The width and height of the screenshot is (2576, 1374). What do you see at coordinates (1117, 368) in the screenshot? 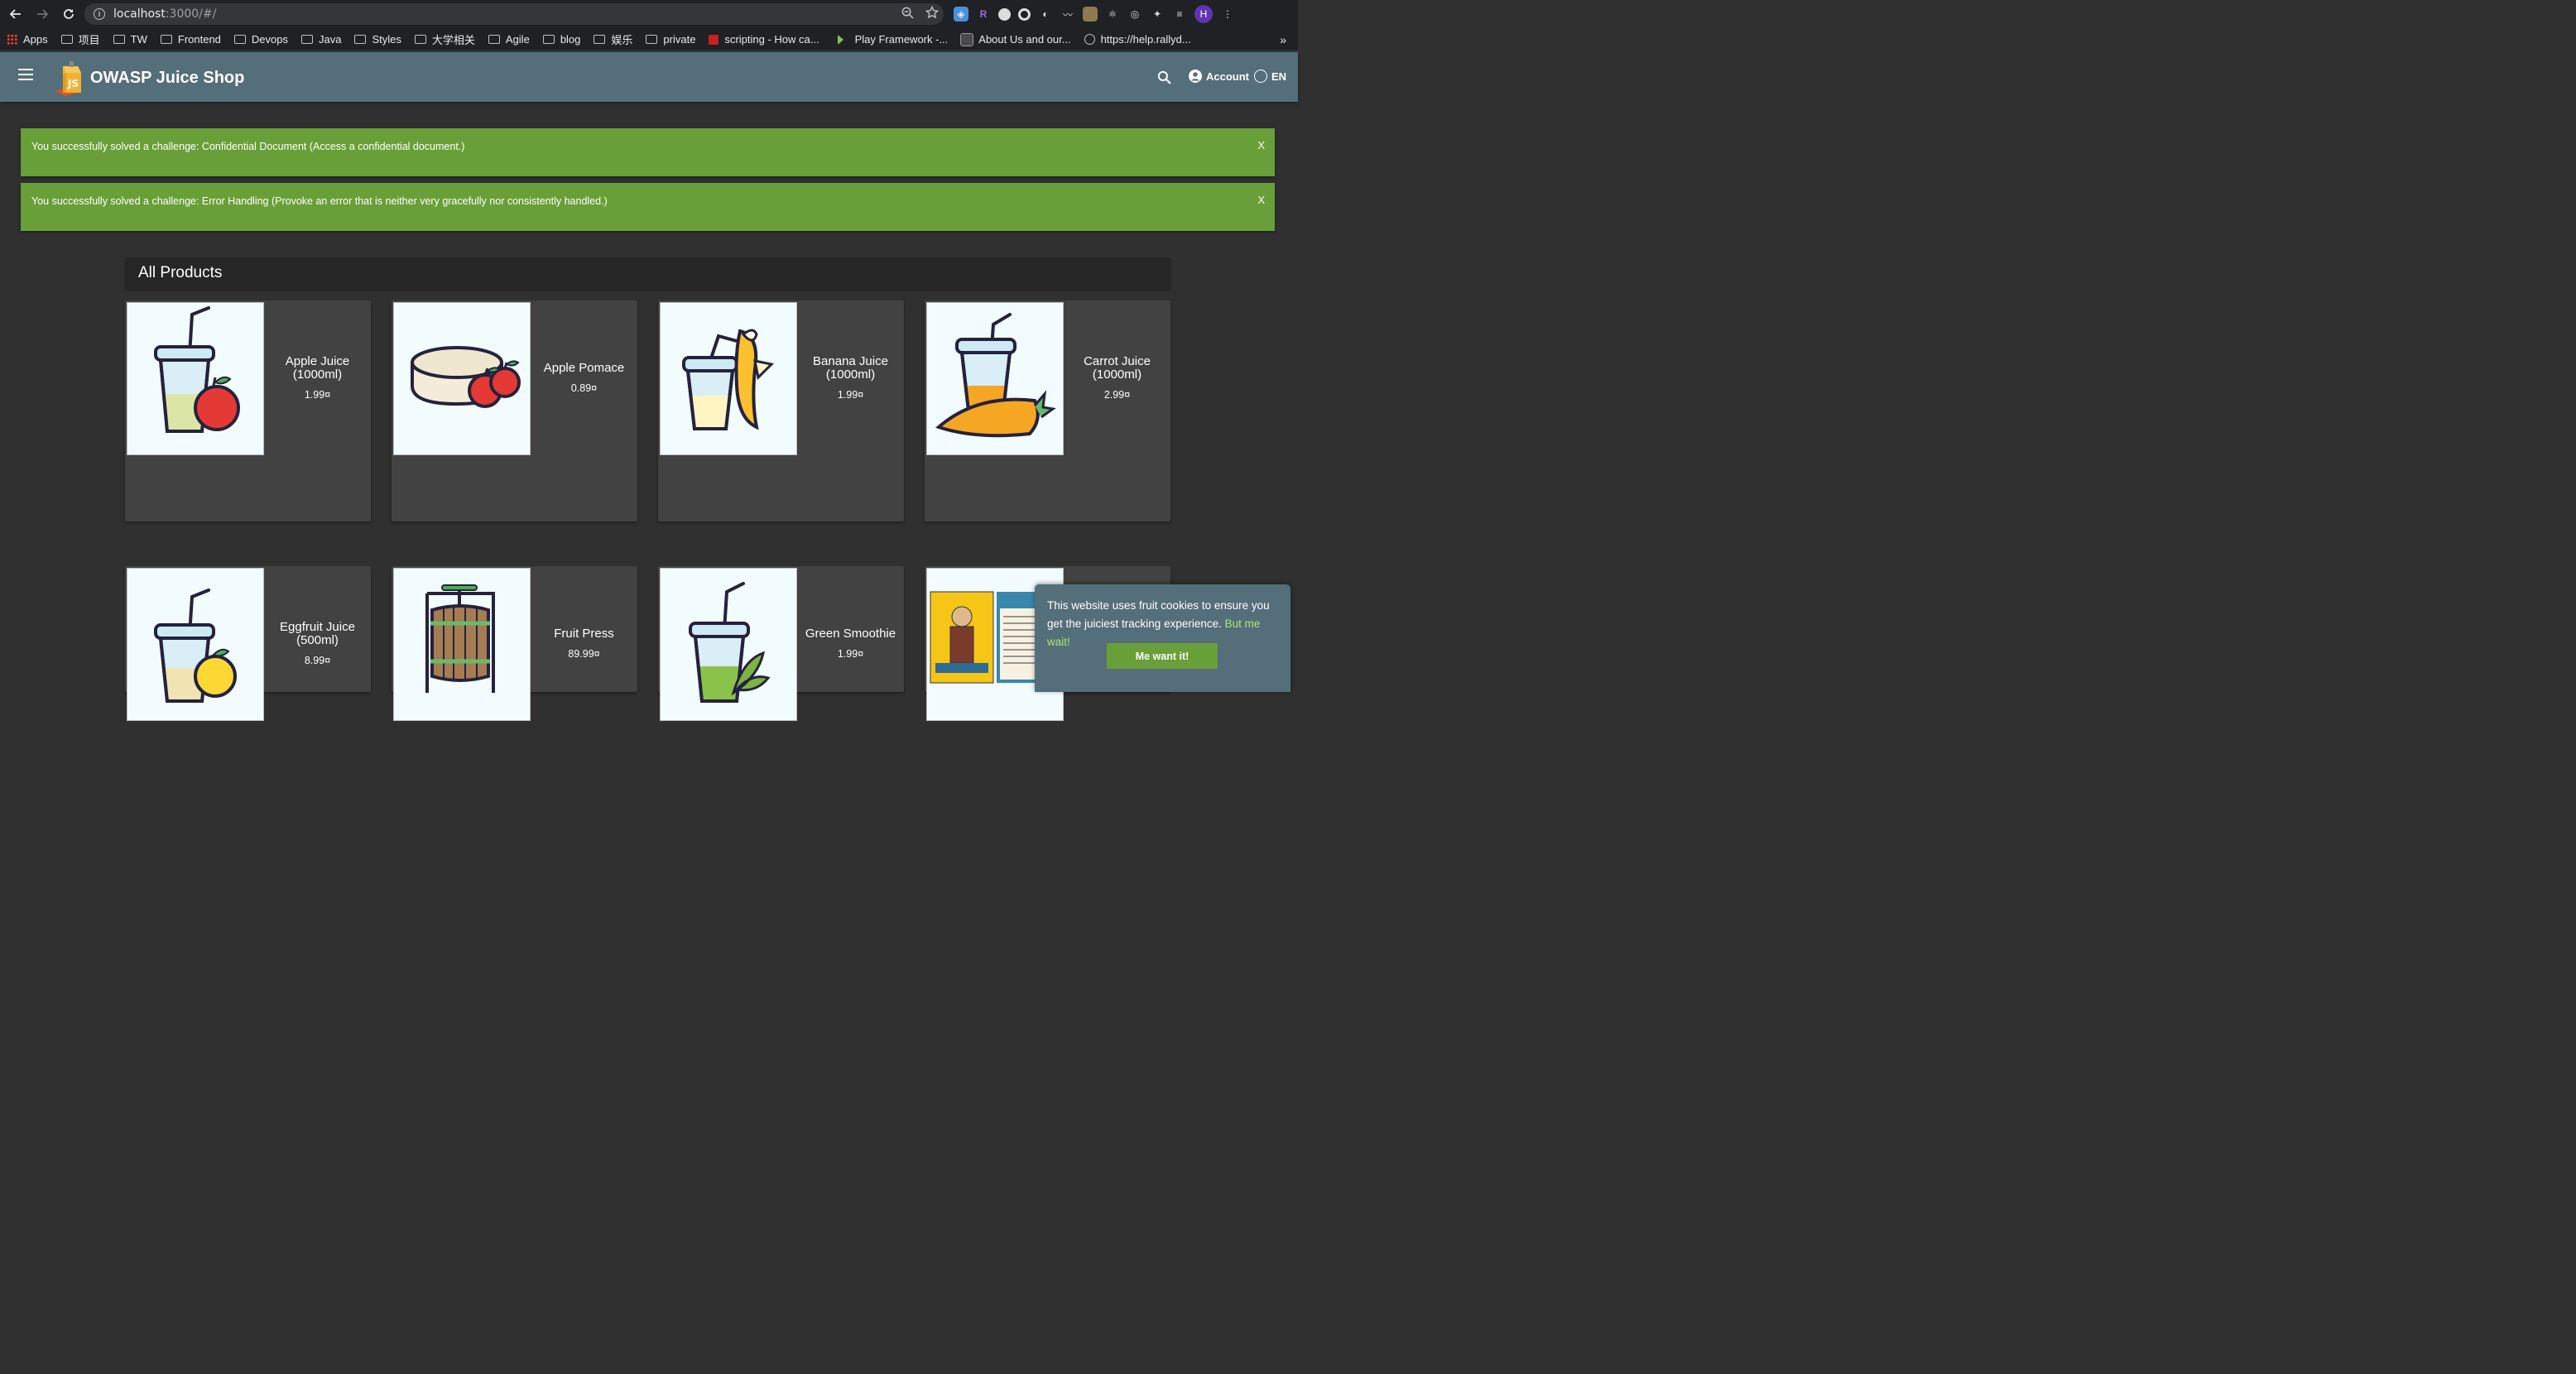
I see `product-name: Carrot Juice (1000ml)` at bounding box center [1117, 368].